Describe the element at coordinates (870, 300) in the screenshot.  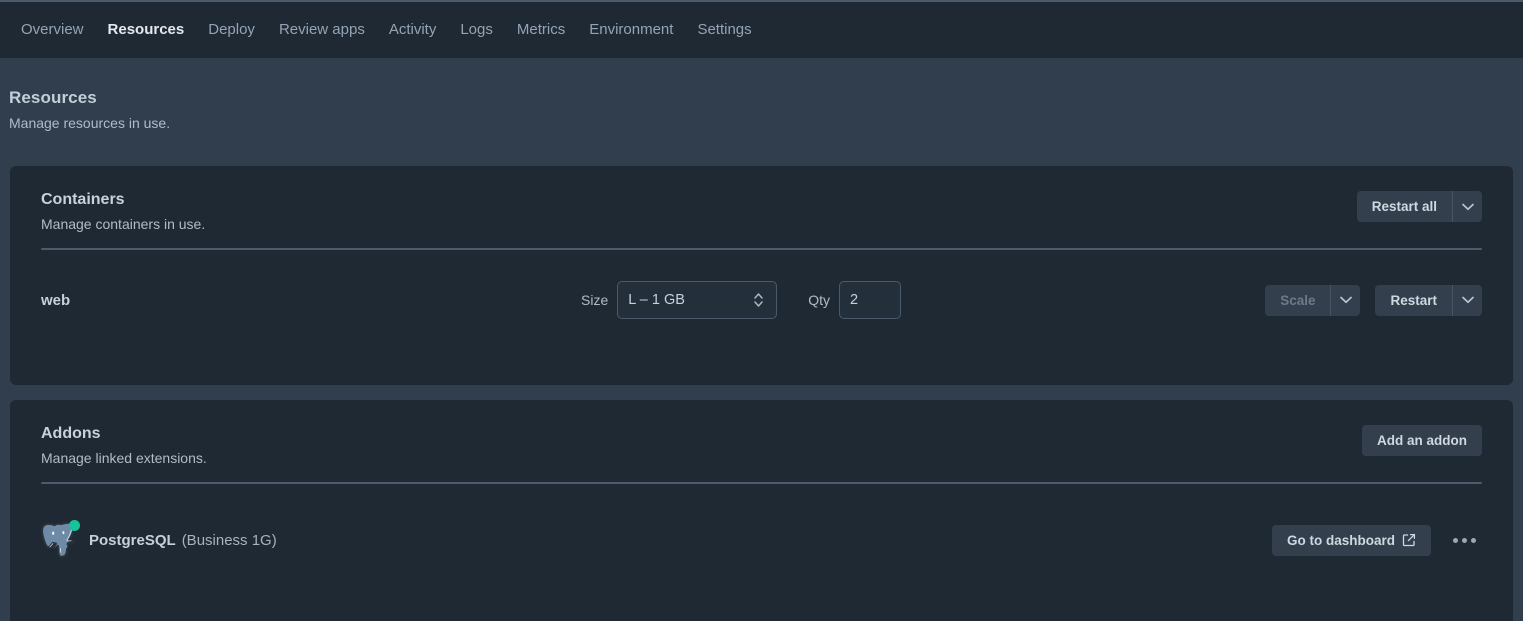
I see `qty-input` at that location.